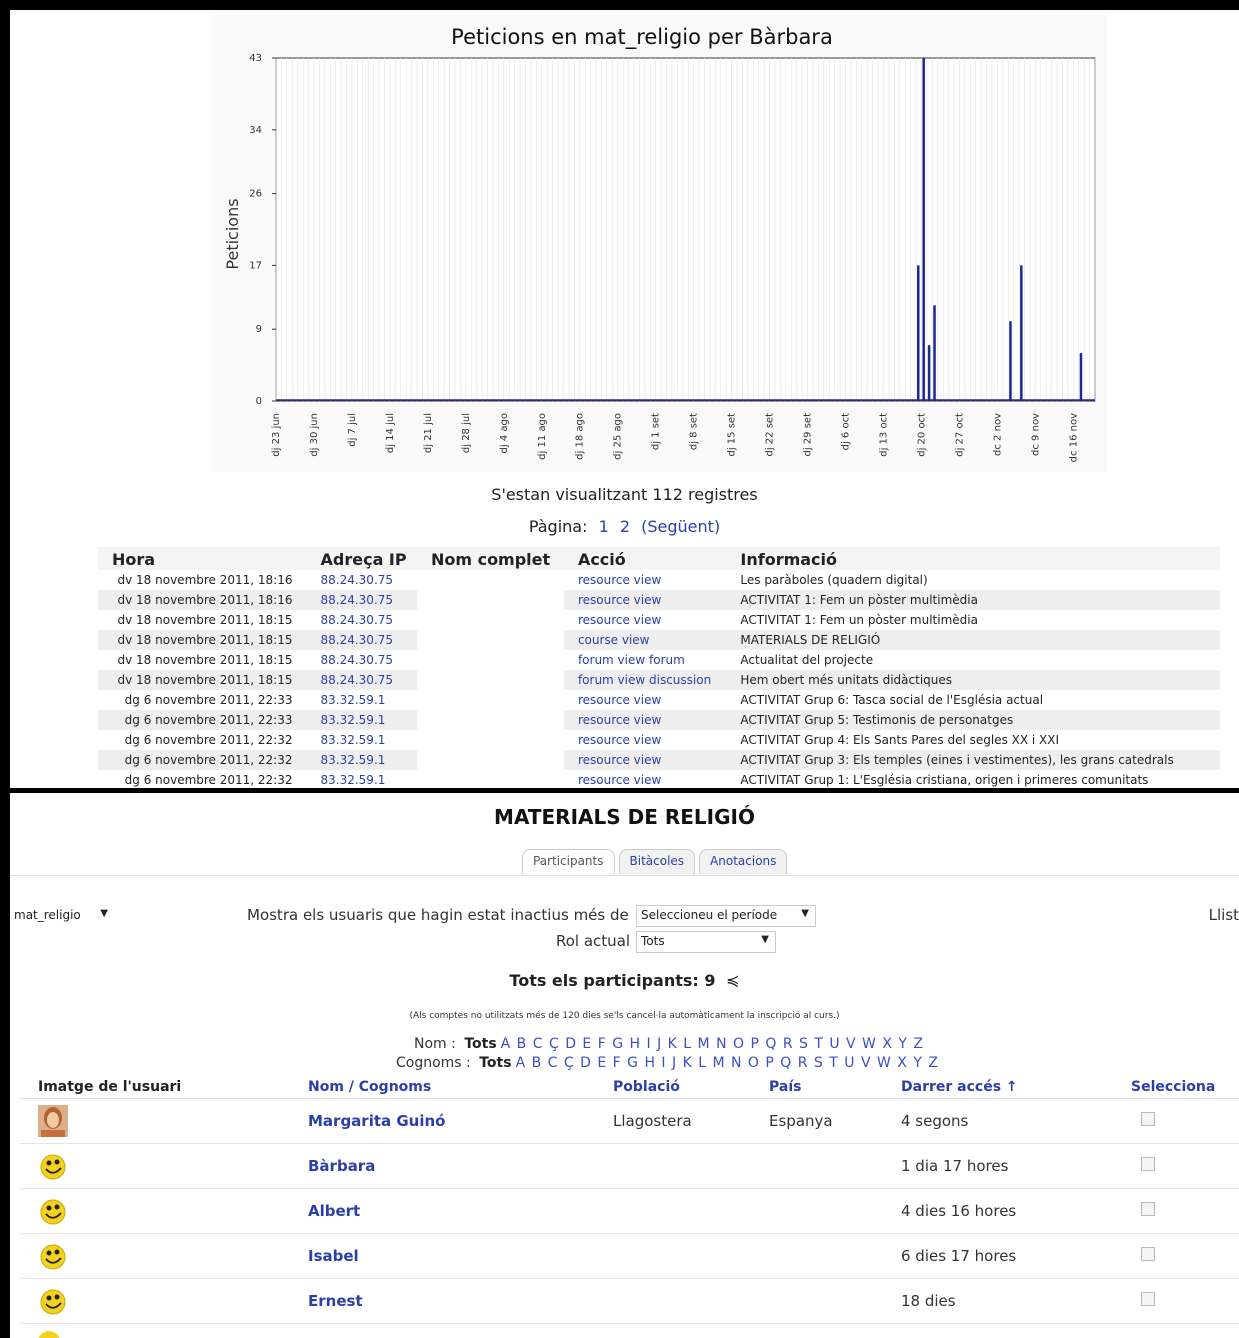  What do you see at coordinates (998, 1087) in the screenshot?
I see `col-last-access: Darrer accés ↑` at bounding box center [998, 1087].